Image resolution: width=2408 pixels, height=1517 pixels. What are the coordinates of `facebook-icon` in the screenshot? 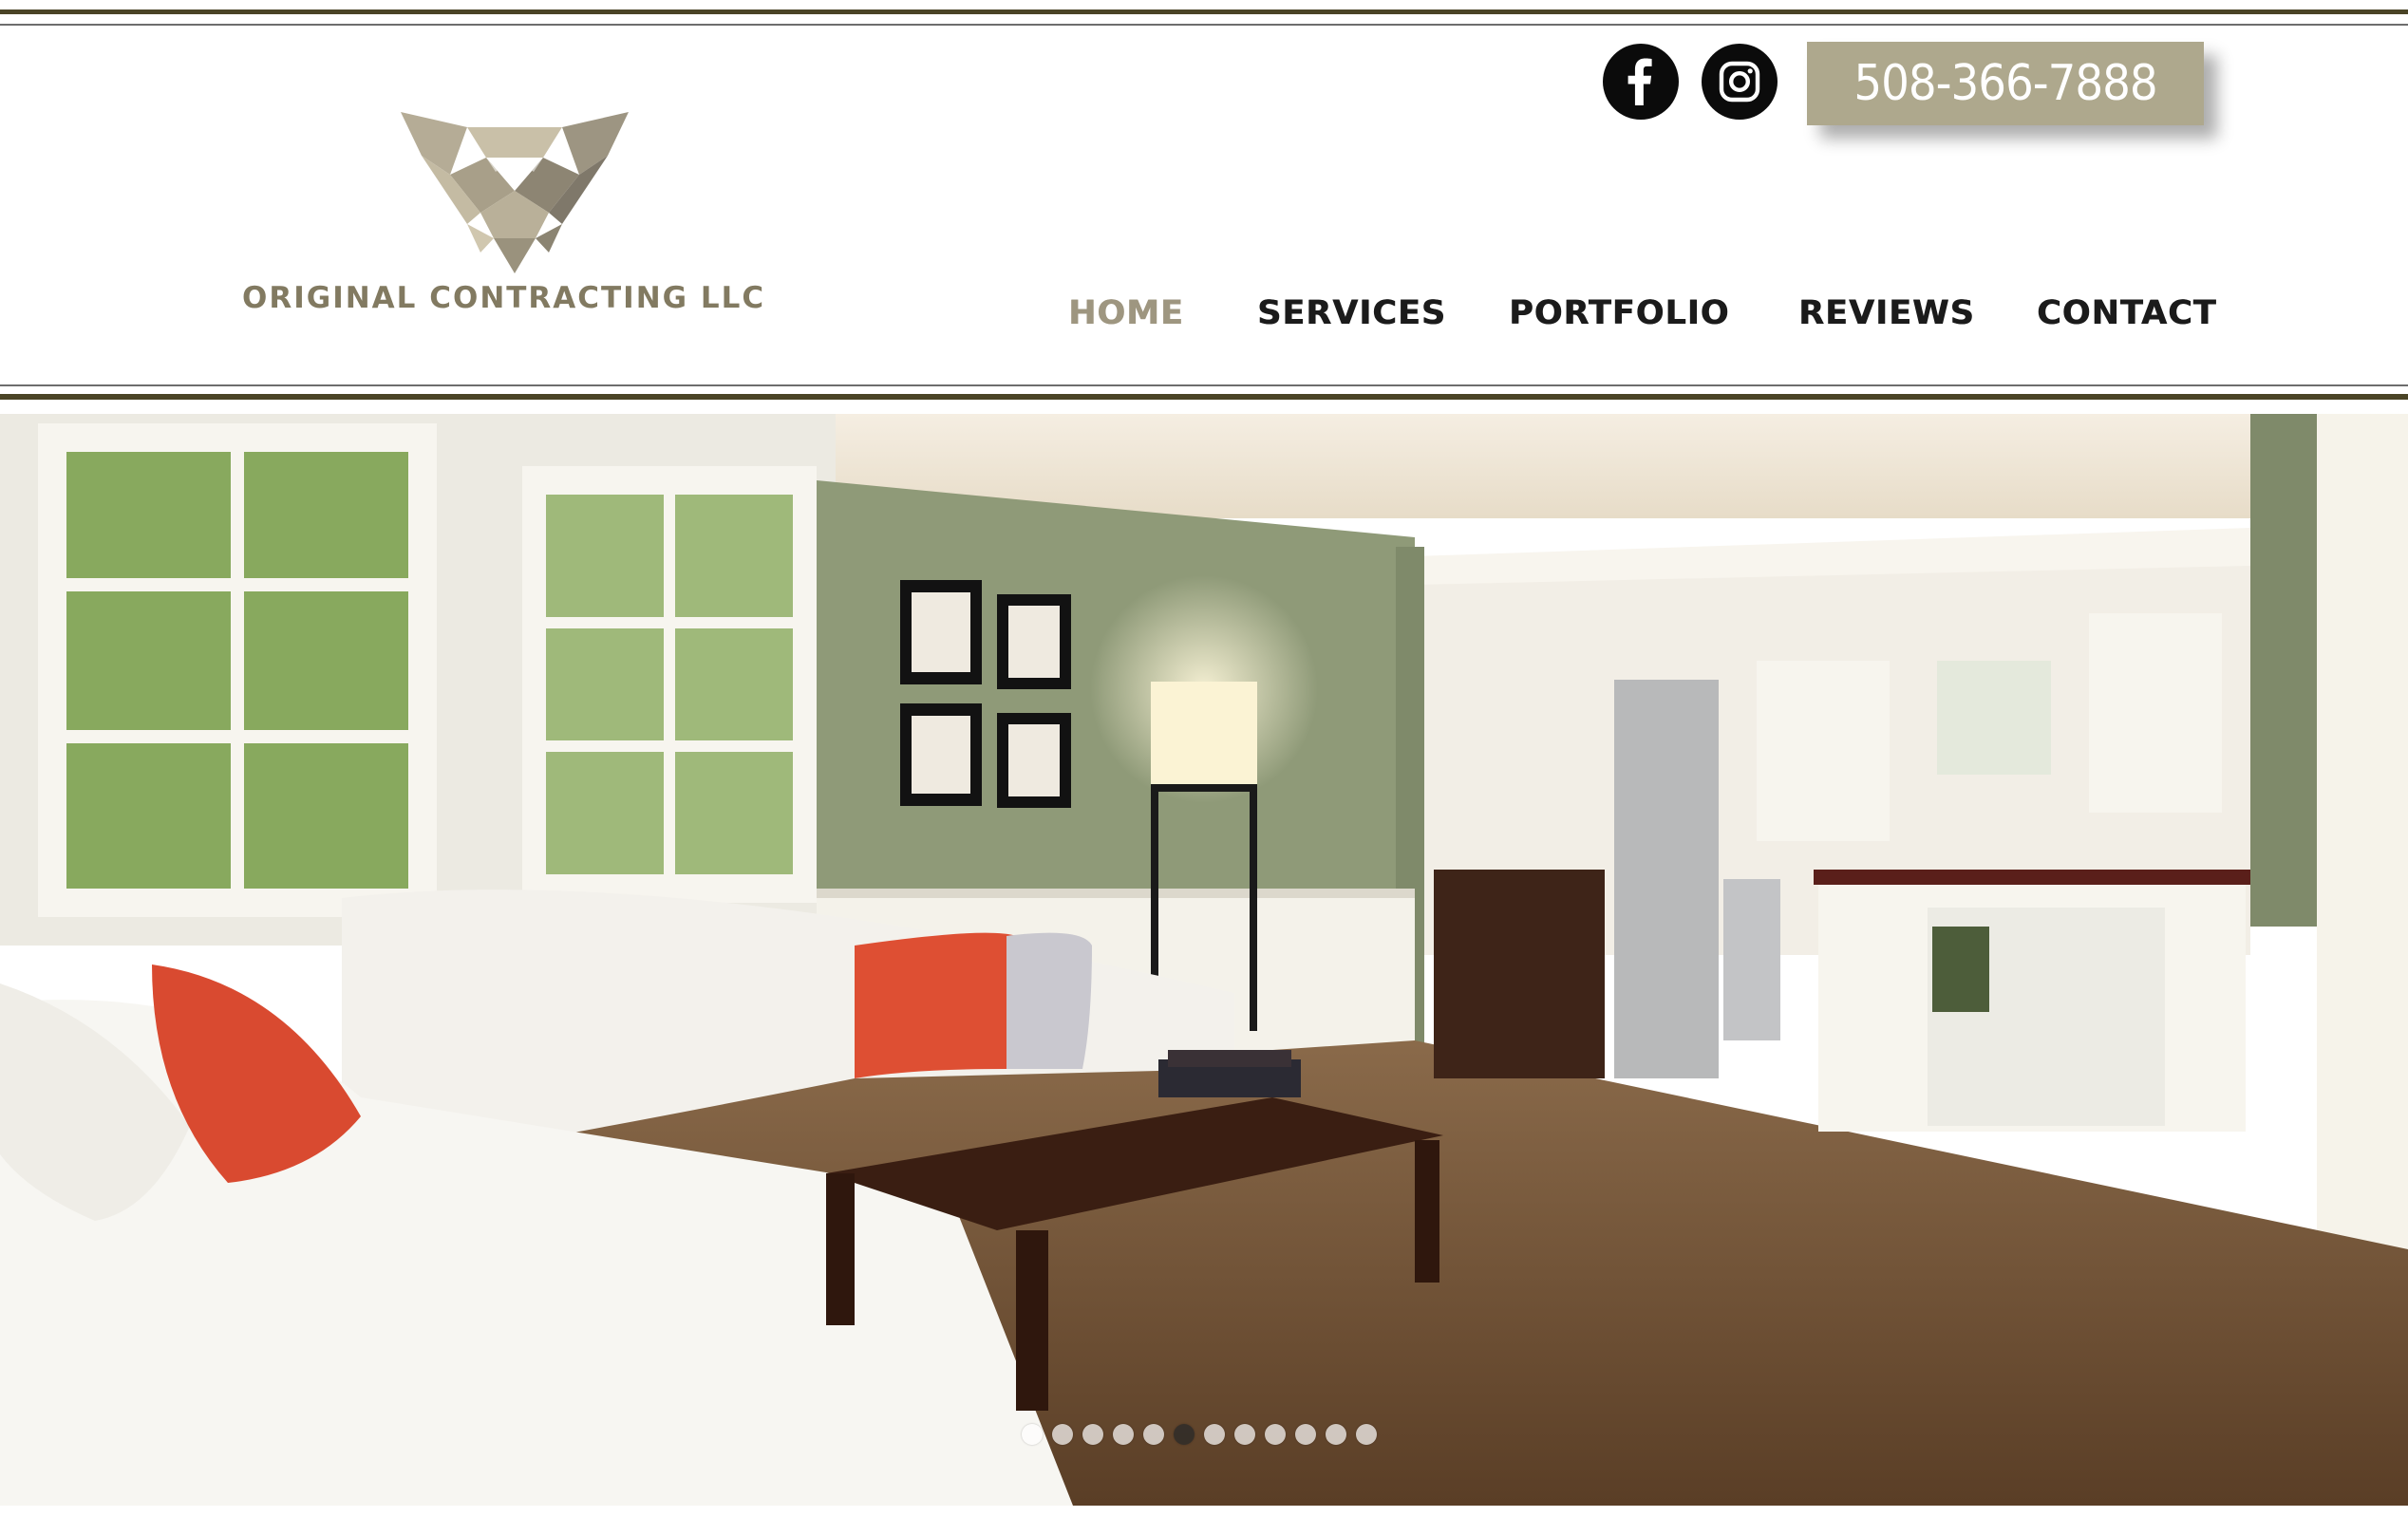 It's located at (1639, 81).